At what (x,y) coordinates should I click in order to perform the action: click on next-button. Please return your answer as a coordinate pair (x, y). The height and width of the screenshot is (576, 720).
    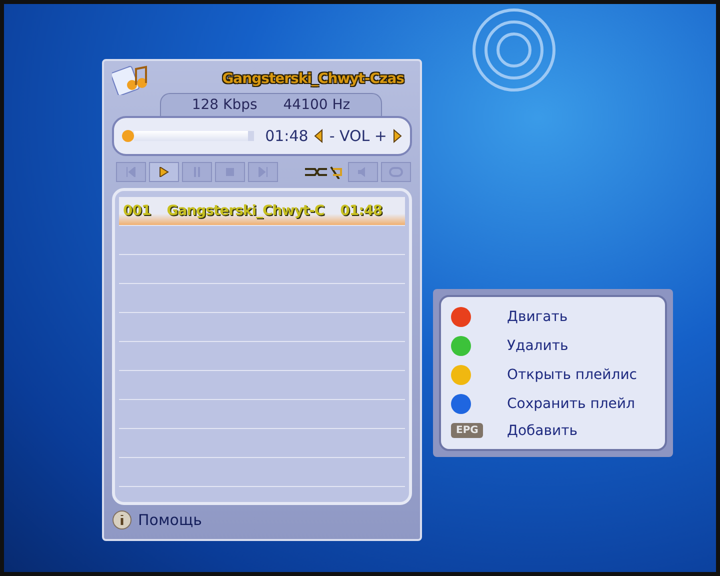
    Looking at the image, I should click on (263, 172).